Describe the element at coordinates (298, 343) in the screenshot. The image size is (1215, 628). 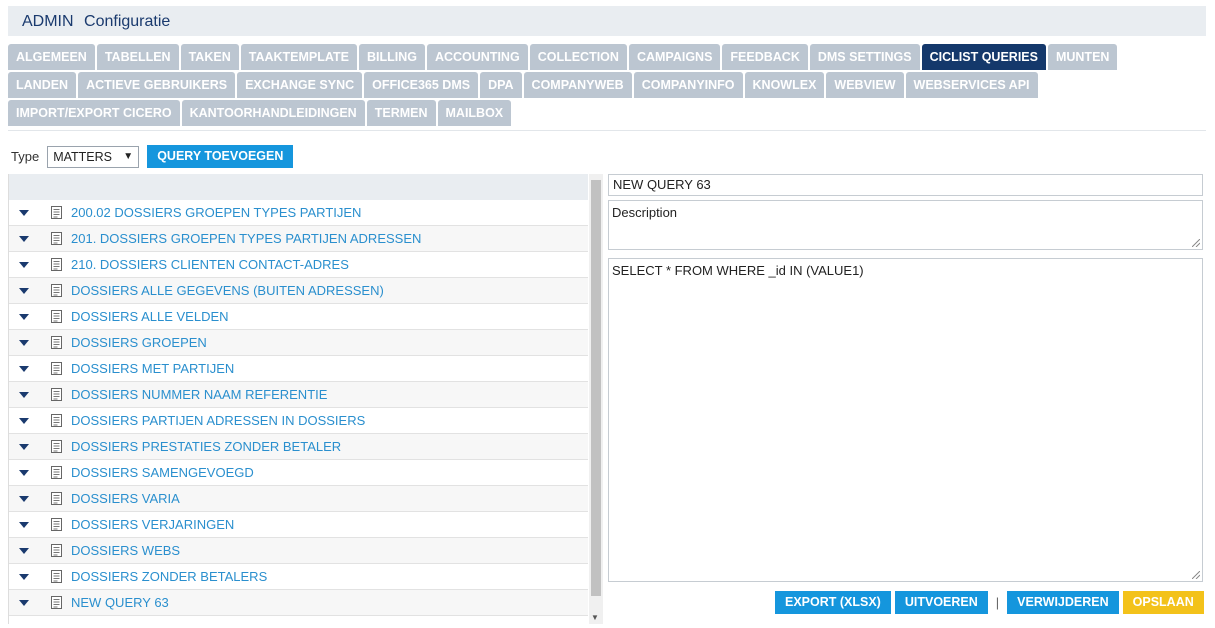
I see `query-list-item: DOSSIERS GROEPEN` at that location.